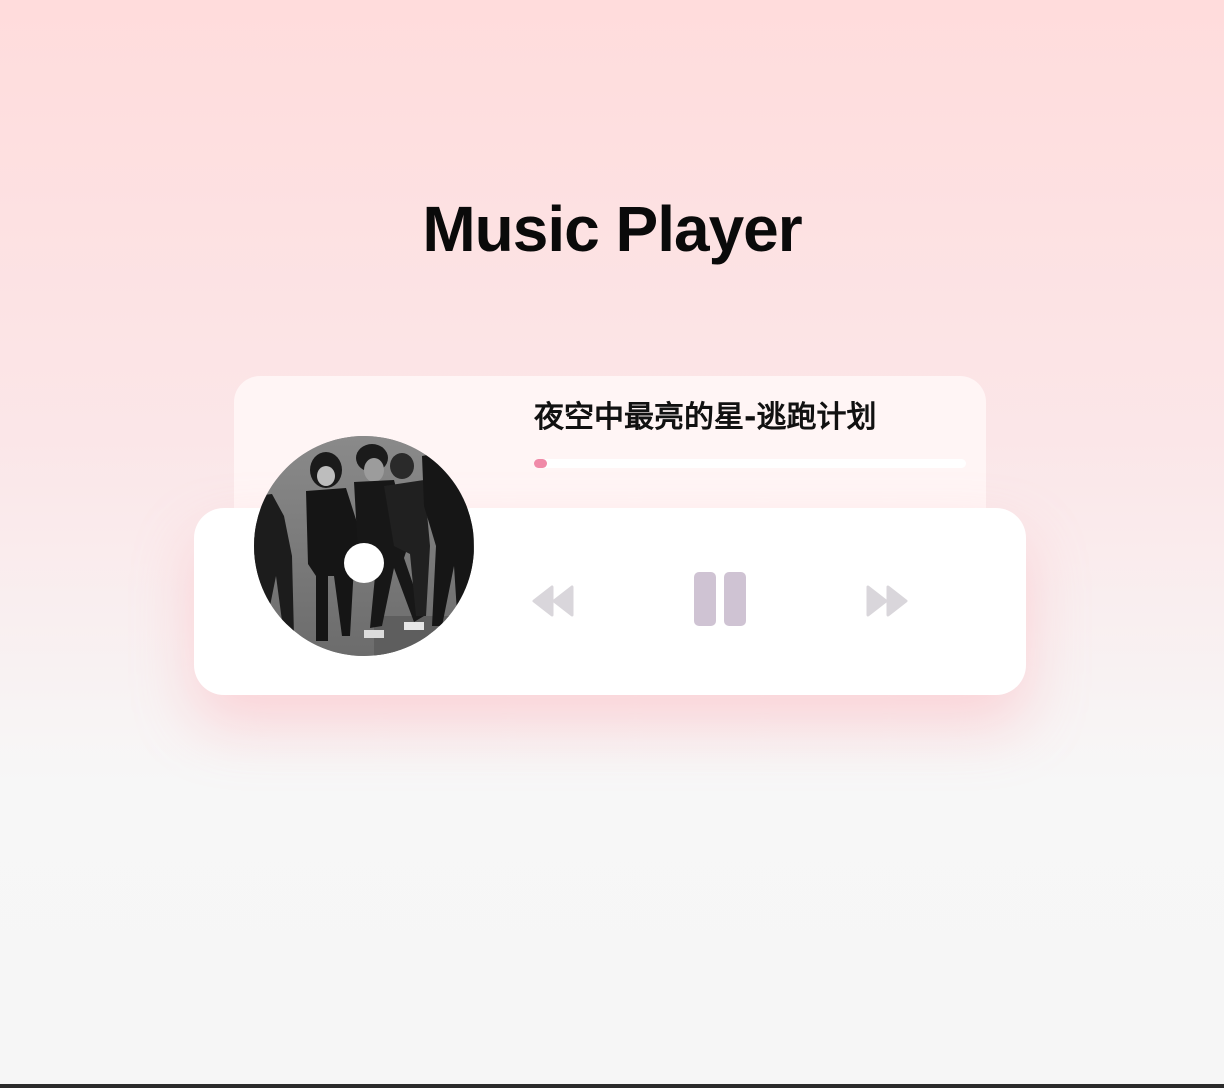  What do you see at coordinates (612, 1086) in the screenshot?
I see `bottom-border` at bounding box center [612, 1086].